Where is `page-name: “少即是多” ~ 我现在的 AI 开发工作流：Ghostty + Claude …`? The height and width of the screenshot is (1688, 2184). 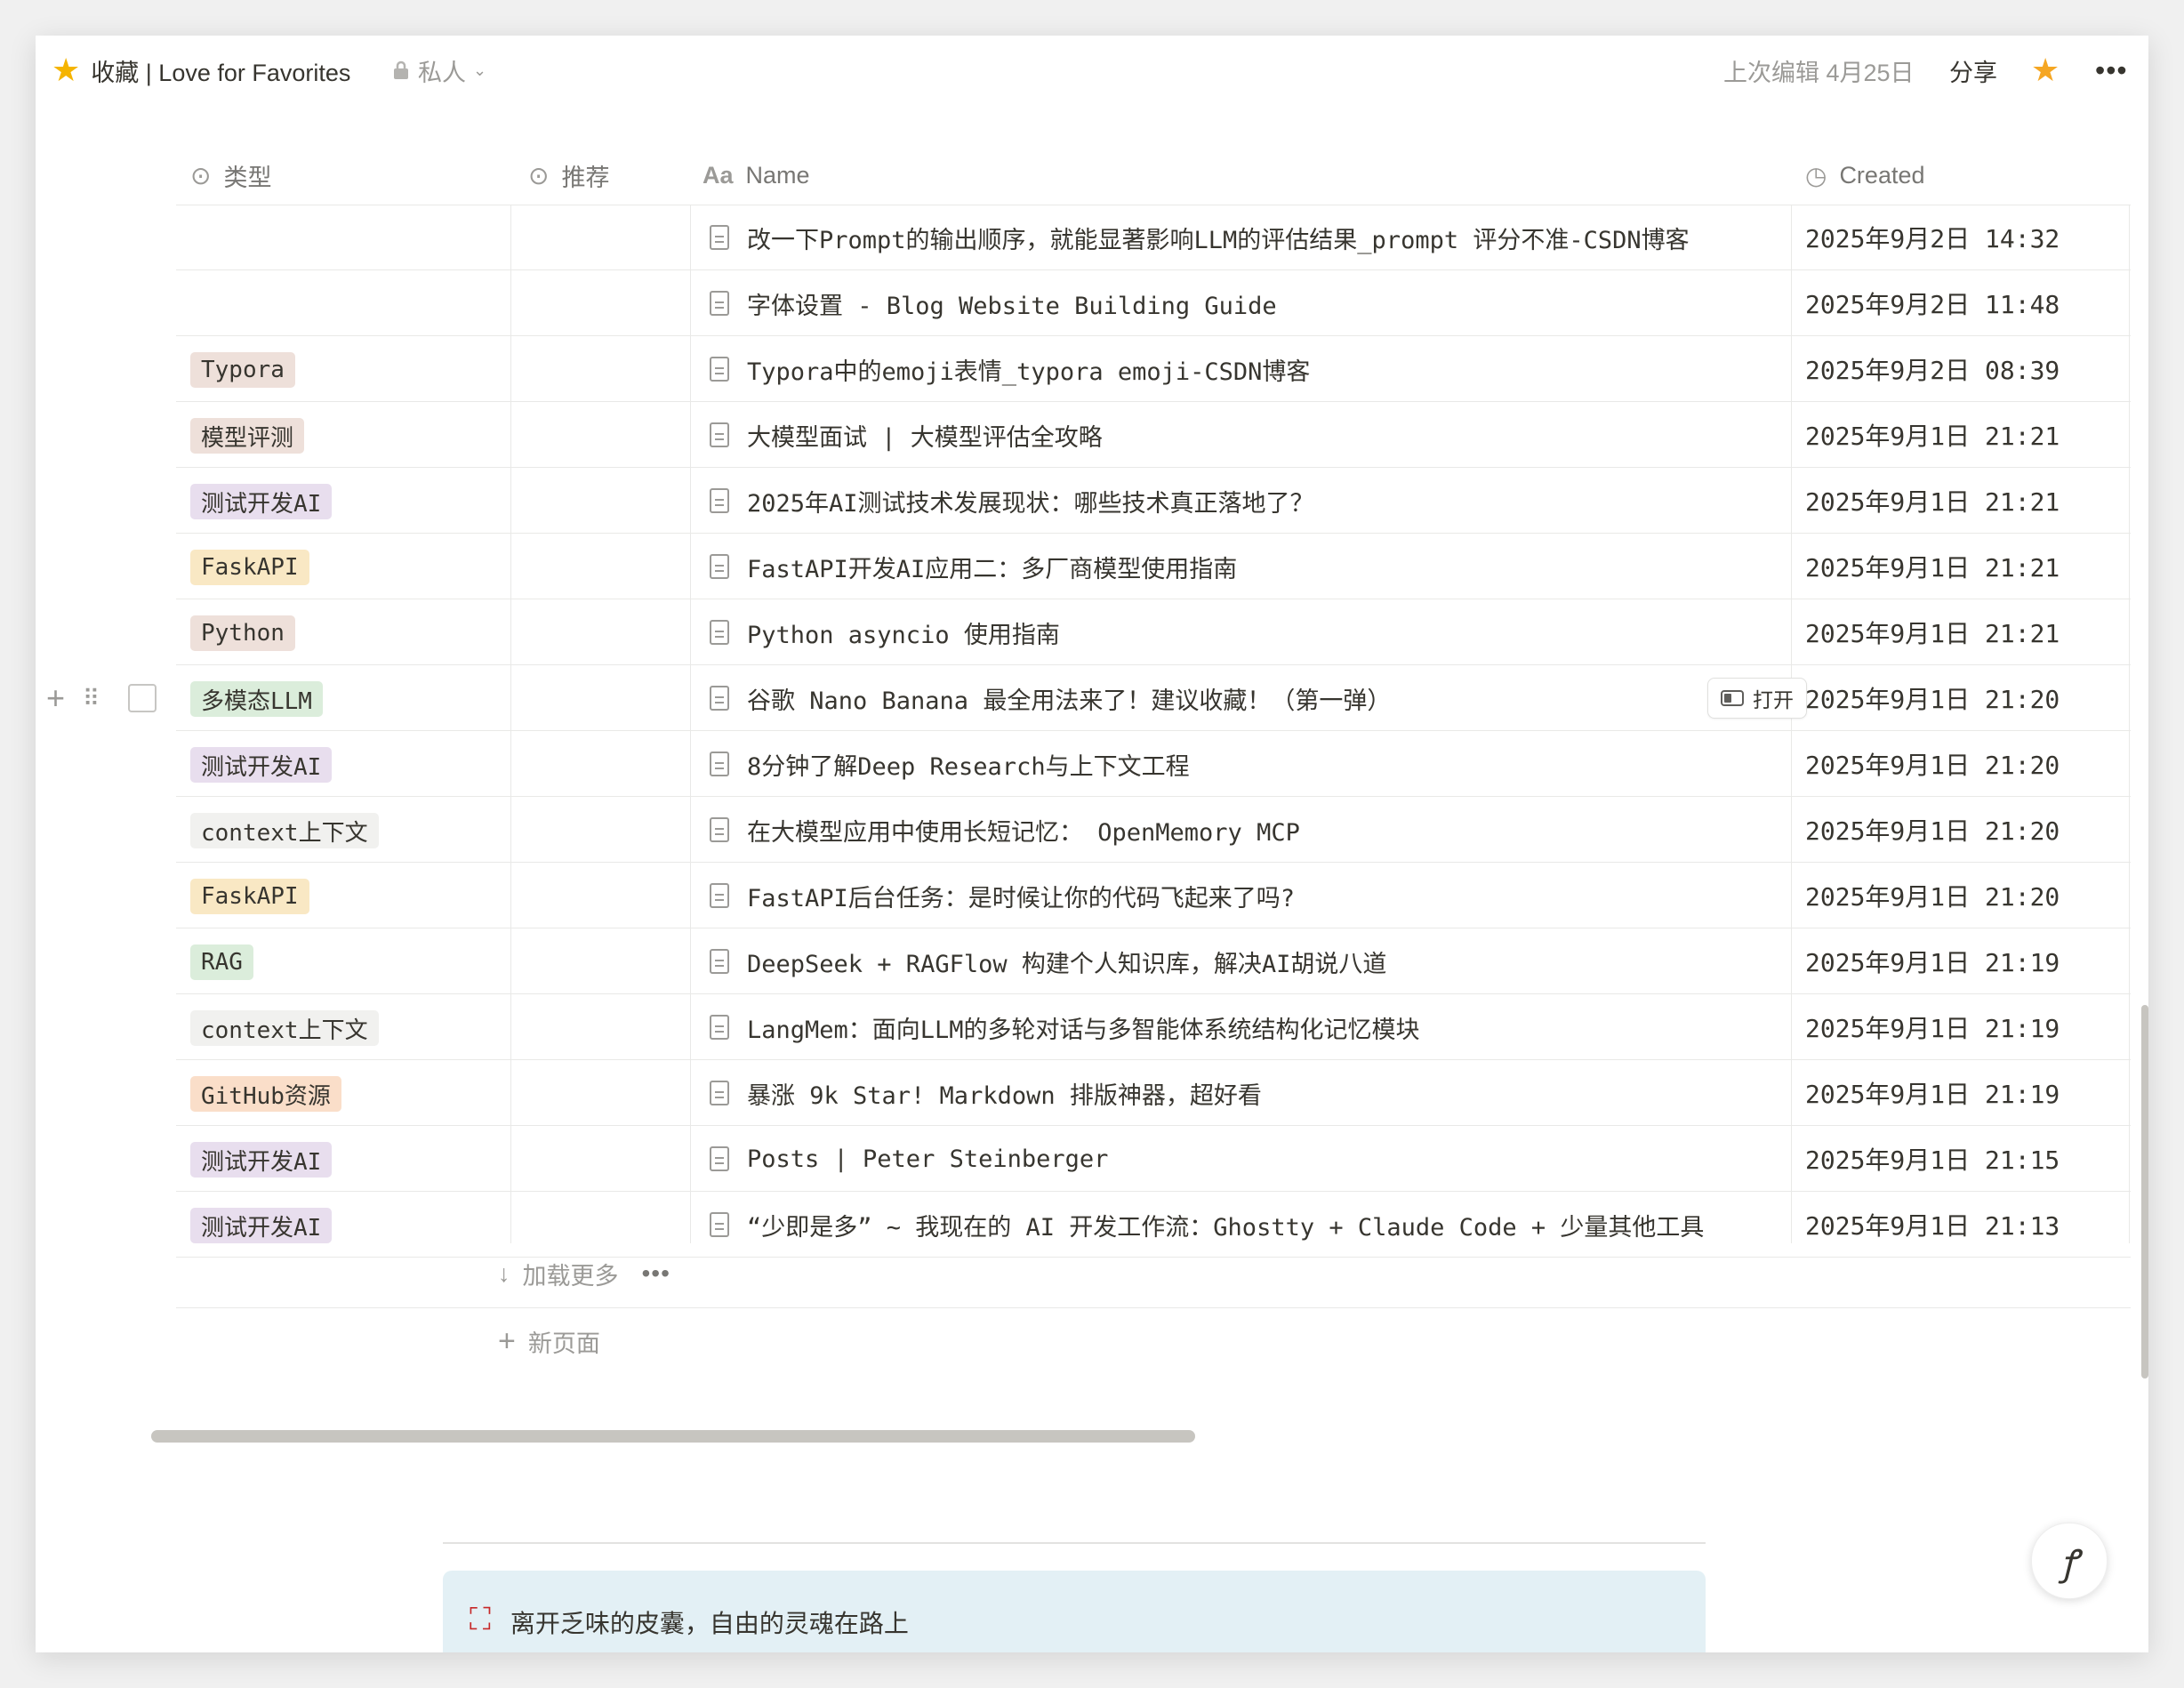
page-name: “少即是多” ~ 我现在的 AI 开发工作流：Ghostty + Claude … is located at coordinates (1226, 1227).